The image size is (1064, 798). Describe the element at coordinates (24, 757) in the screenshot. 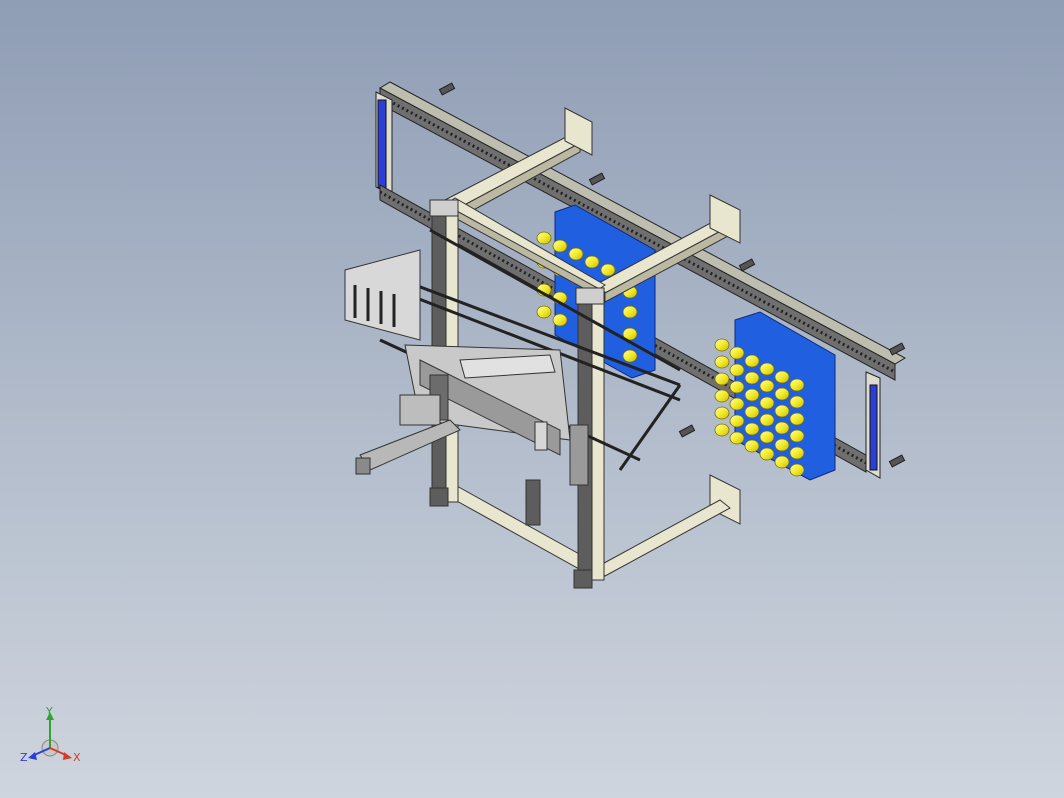

I see `triad-z-label: Z` at that location.